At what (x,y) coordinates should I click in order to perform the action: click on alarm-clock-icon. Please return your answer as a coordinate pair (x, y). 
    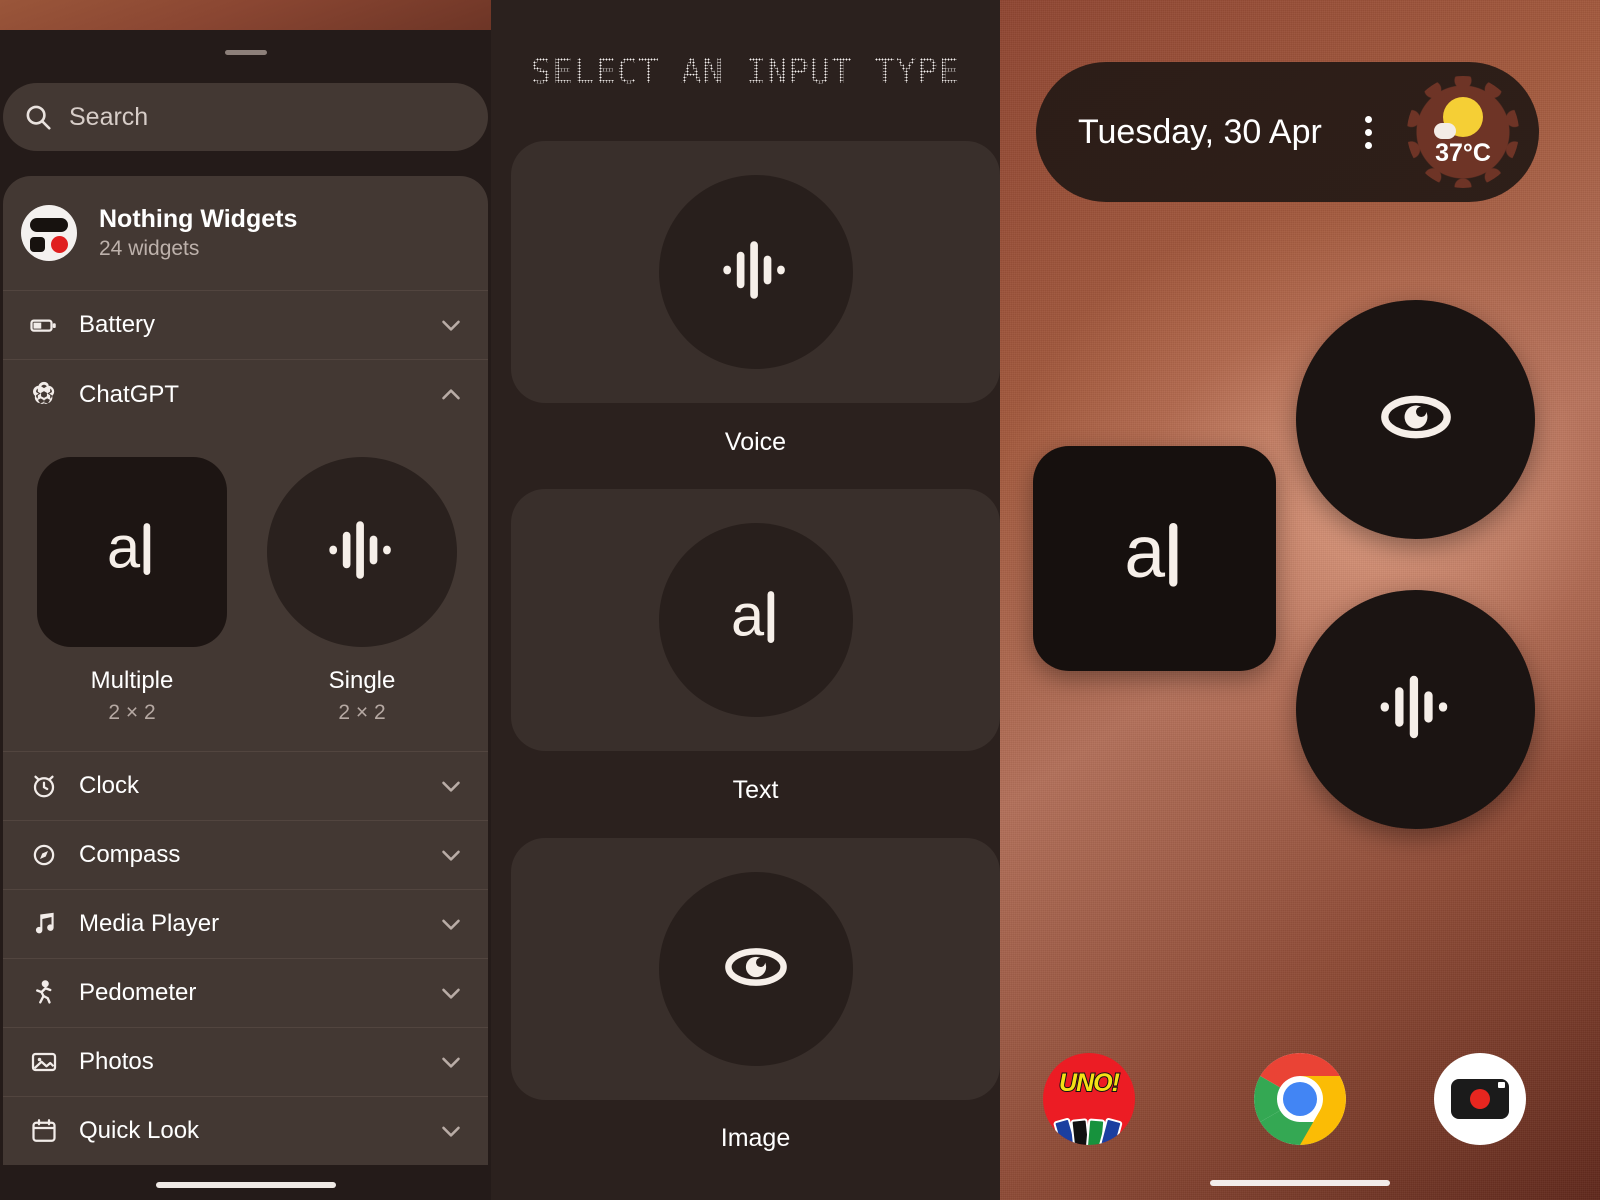
    Looking at the image, I should click on (44, 786).